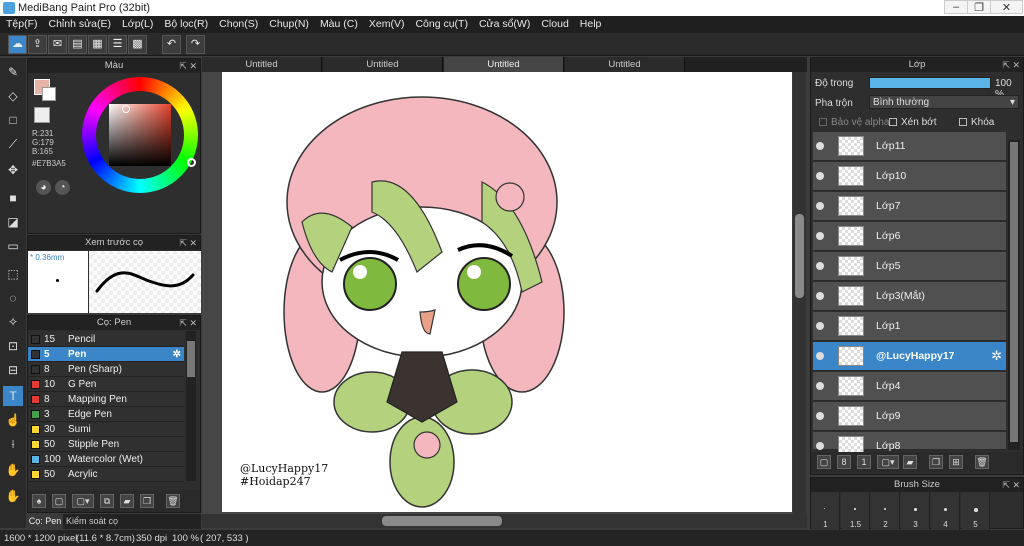 This screenshot has height=546, width=1024. What do you see at coordinates (117, 44) in the screenshot?
I see `list-icon: ☰` at bounding box center [117, 44].